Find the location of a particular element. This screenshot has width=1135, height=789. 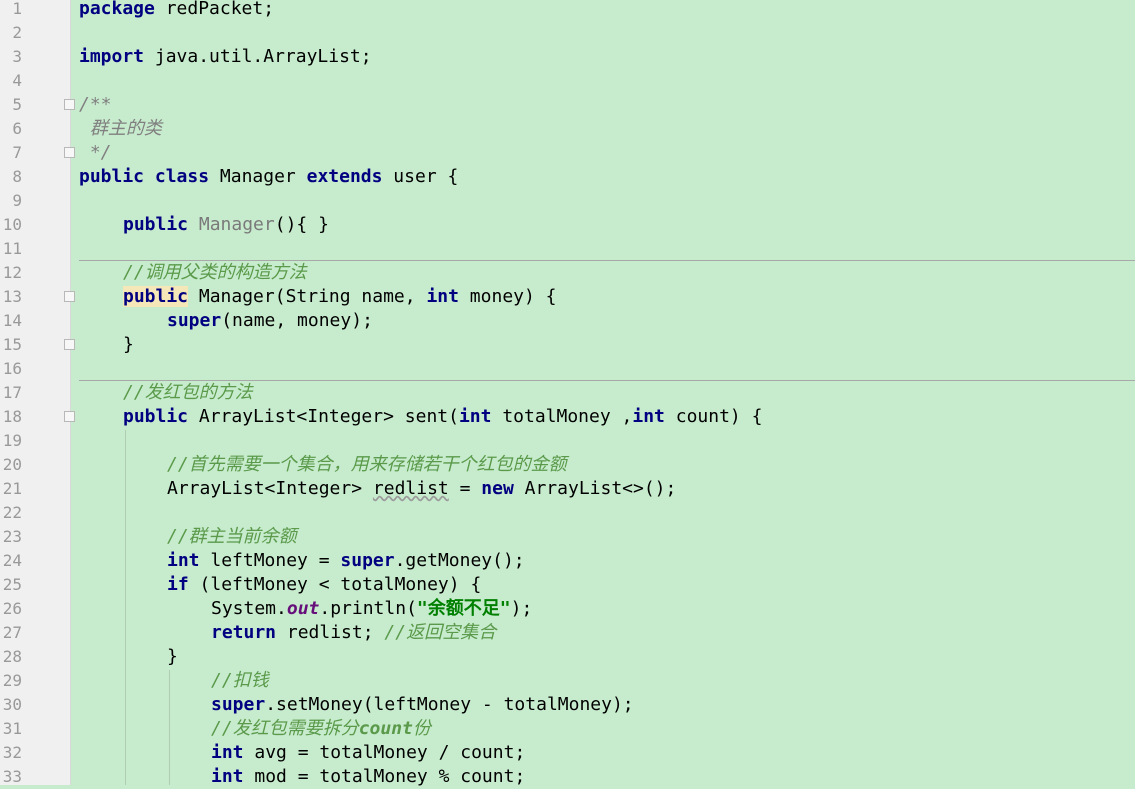

line-number: 17 is located at coordinates (12, 392).